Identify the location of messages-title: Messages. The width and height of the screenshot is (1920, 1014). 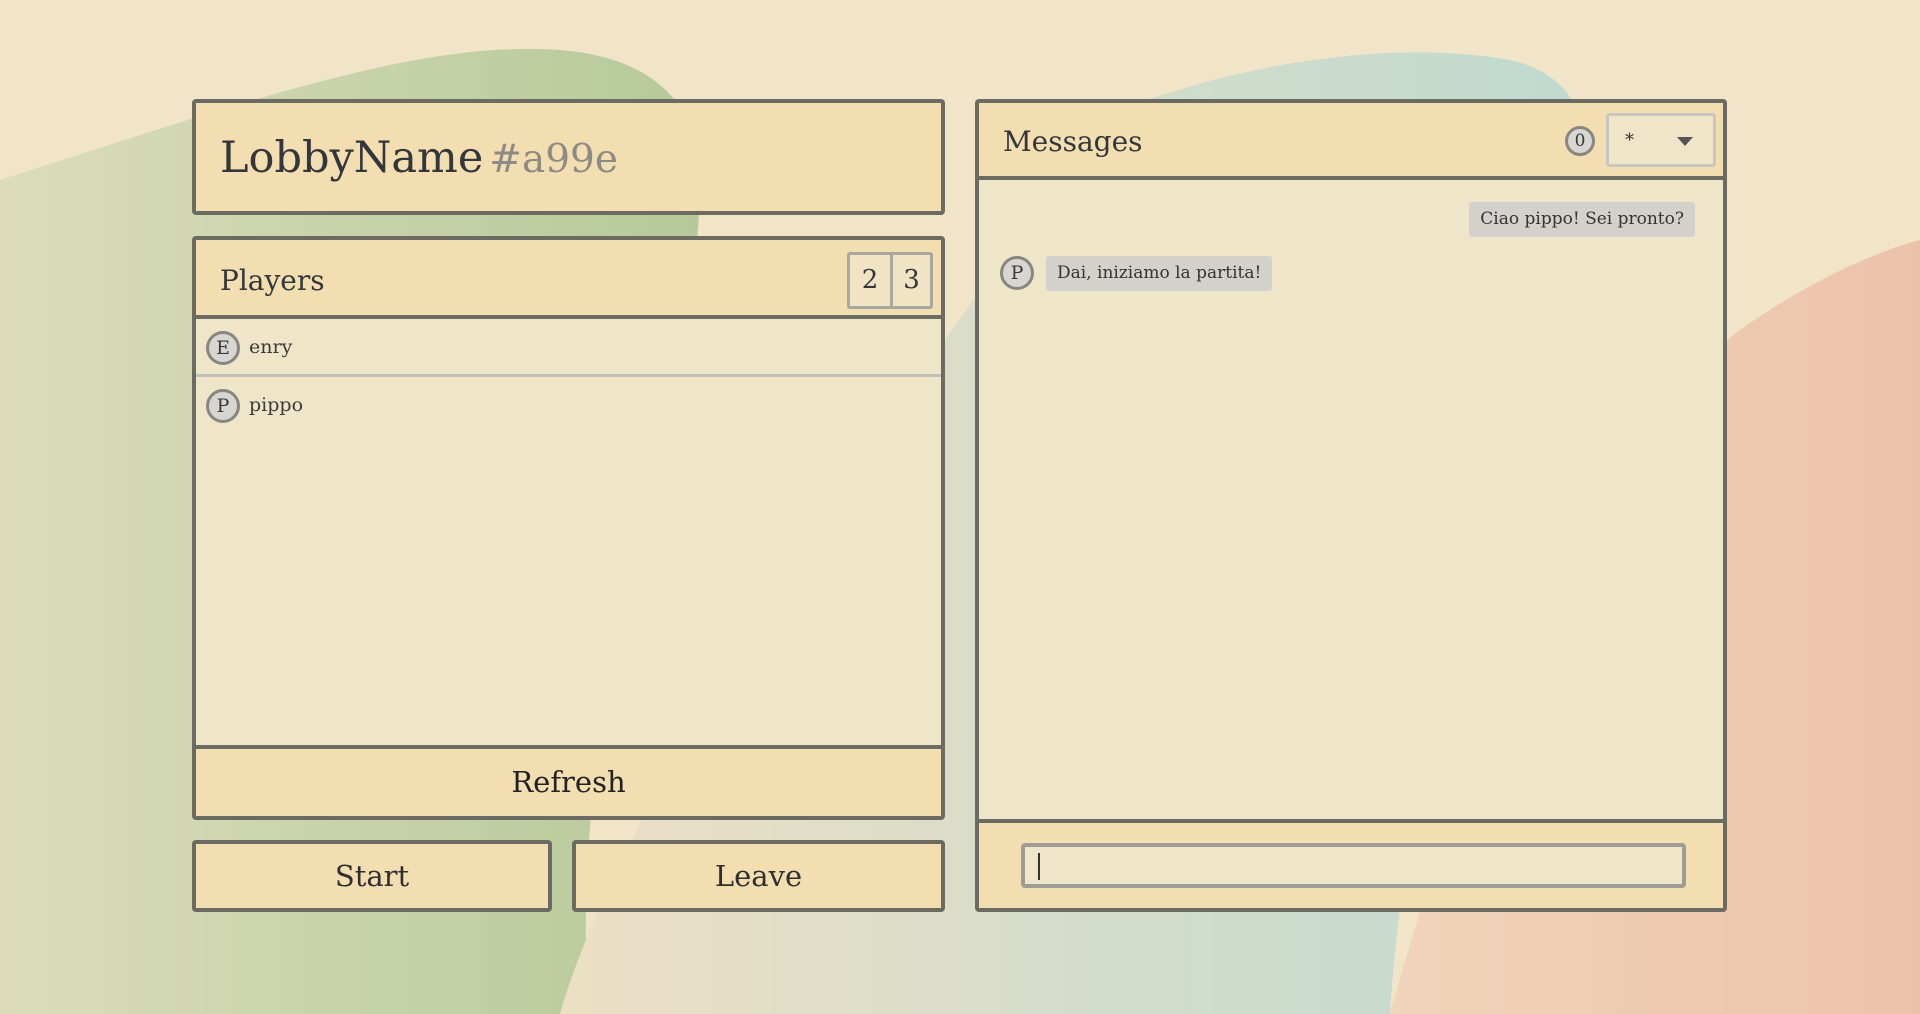
(1073, 141).